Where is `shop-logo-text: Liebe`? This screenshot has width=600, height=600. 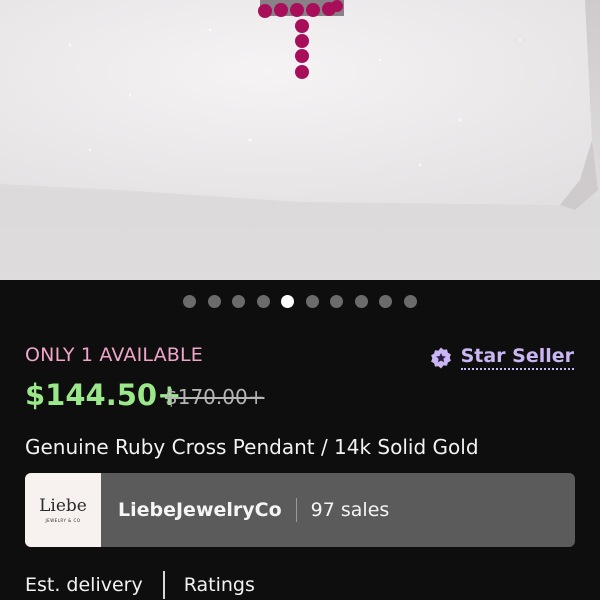
shop-logo-text: Liebe is located at coordinates (63, 505).